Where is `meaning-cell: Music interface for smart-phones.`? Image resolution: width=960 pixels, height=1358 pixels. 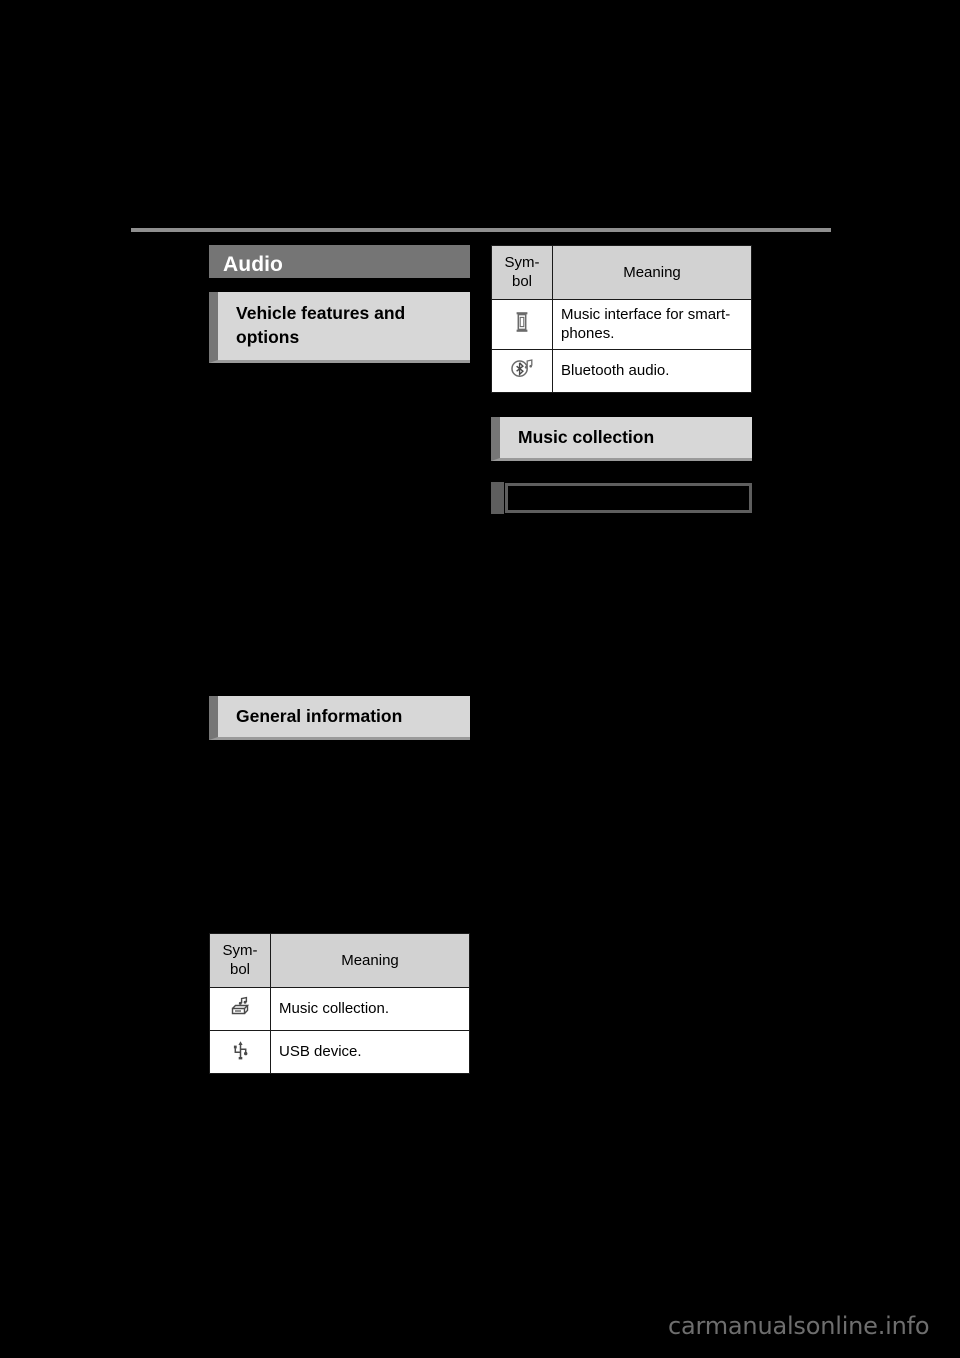 meaning-cell: Music interface for smart-phones. is located at coordinates (652, 324).